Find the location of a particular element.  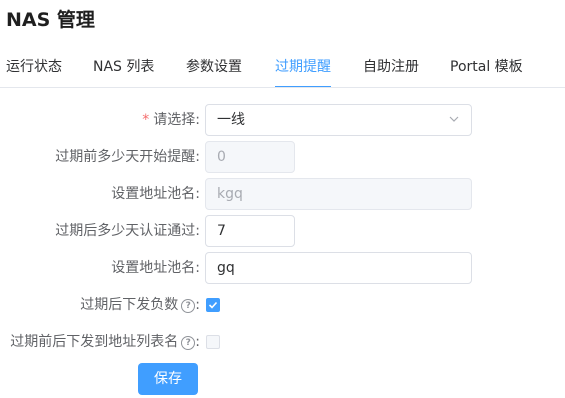

send-negative-label: 过期后下发负数?: is located at coordinates (140, 305).